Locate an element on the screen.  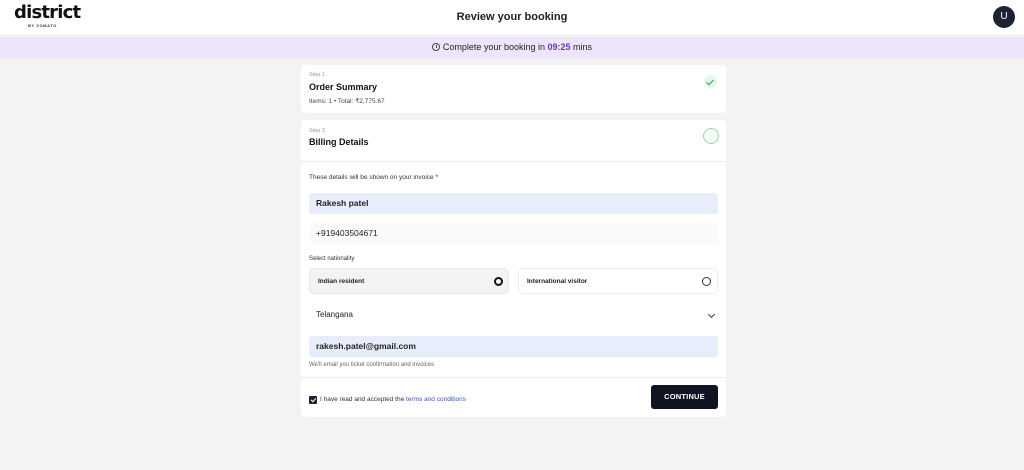
top-bar: district BY ZOMATO Review your booking U is located at coordinates (512, 18).